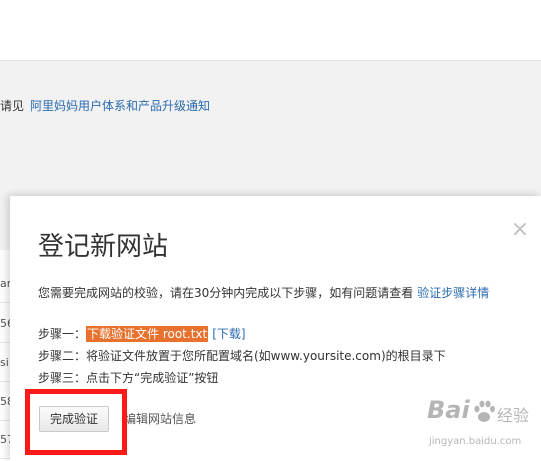 Image resolution: width=541 pixels, height=461 pixels. Describe the element at coordinates (103, 247) in the screenshot. I see `dialog-title: 登记新网站` at that location.